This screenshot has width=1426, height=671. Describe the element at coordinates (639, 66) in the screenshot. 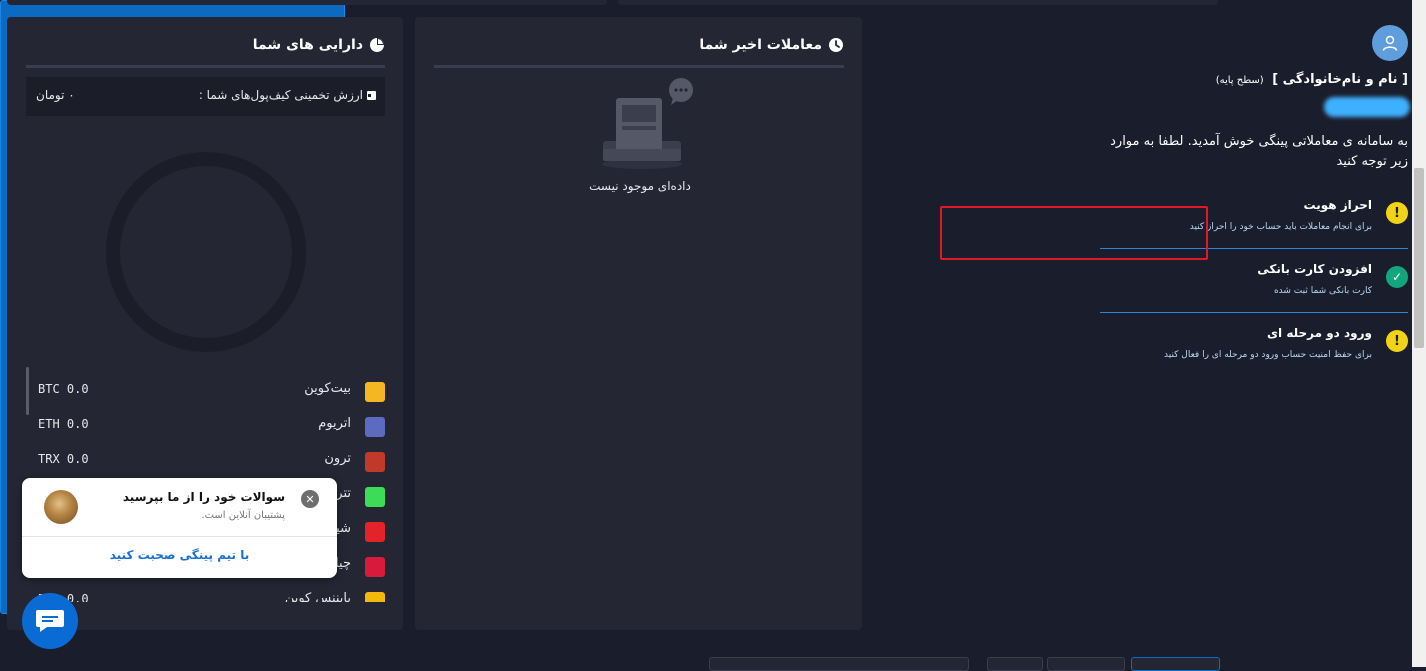

I see `trades-title-underline` at that location.